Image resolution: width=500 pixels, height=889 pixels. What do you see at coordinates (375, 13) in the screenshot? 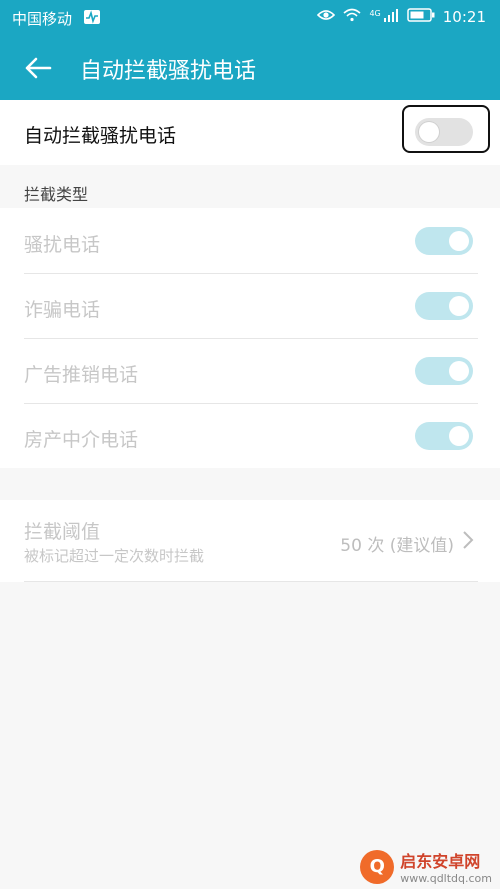
I see `network-type-label: 4G` at bounding box center [375, 13].